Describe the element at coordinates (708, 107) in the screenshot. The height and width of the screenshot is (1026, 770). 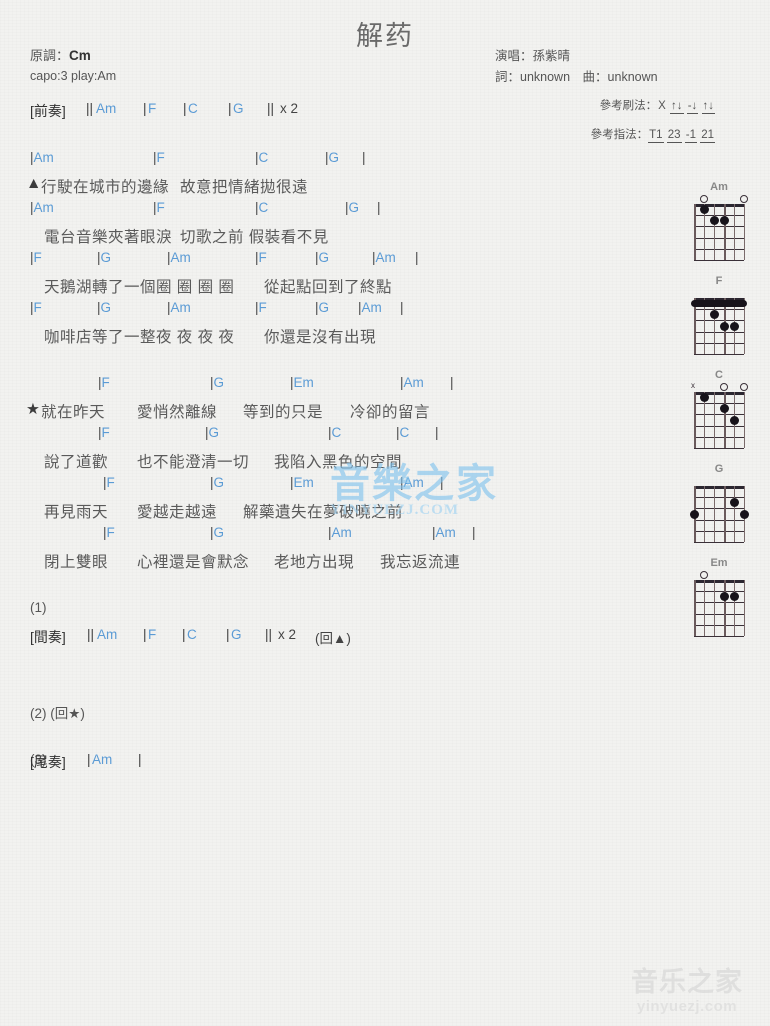
I see `pattern-token: ↑↓` at that location.